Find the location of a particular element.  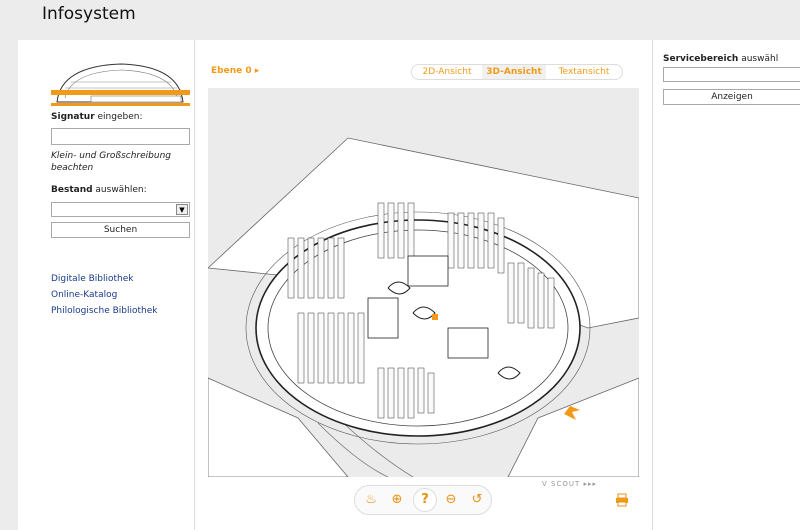

view-tabs: 2D-Ansicht 3D-Ansicht Textansicht is located at coordinates (517, 72).